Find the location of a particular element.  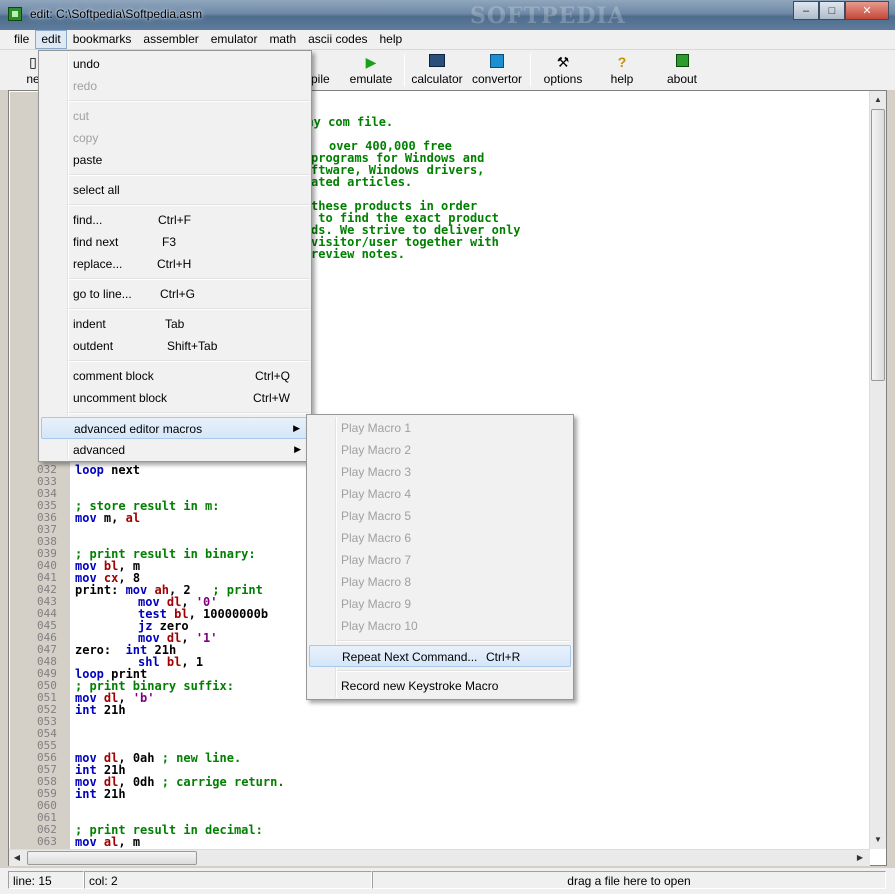

menu-item-play-macro-8: Play Macro 8 is located at coordinates (440, 582).